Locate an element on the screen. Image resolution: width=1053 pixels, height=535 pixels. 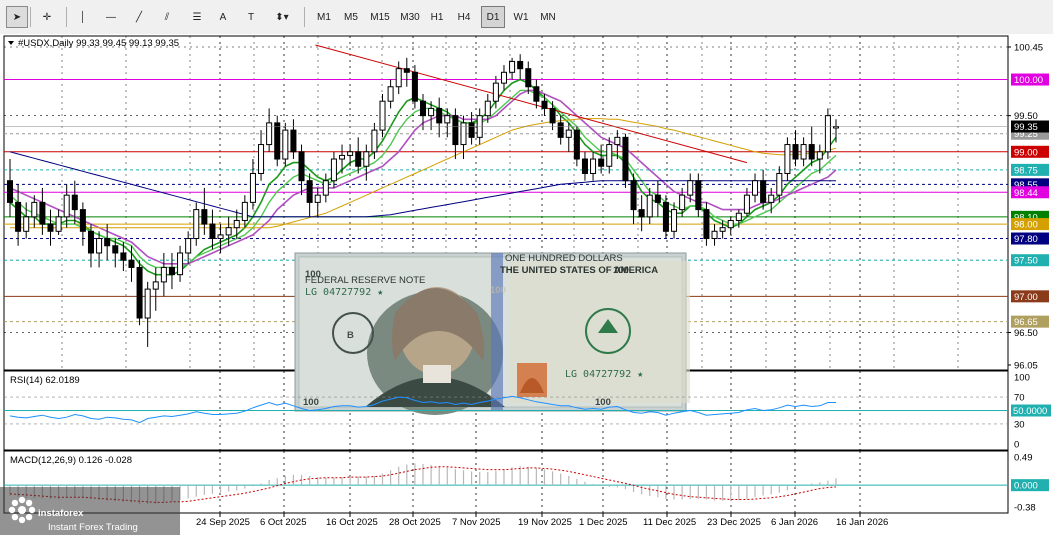
text-icon: A is located at coordinates (223, 17).